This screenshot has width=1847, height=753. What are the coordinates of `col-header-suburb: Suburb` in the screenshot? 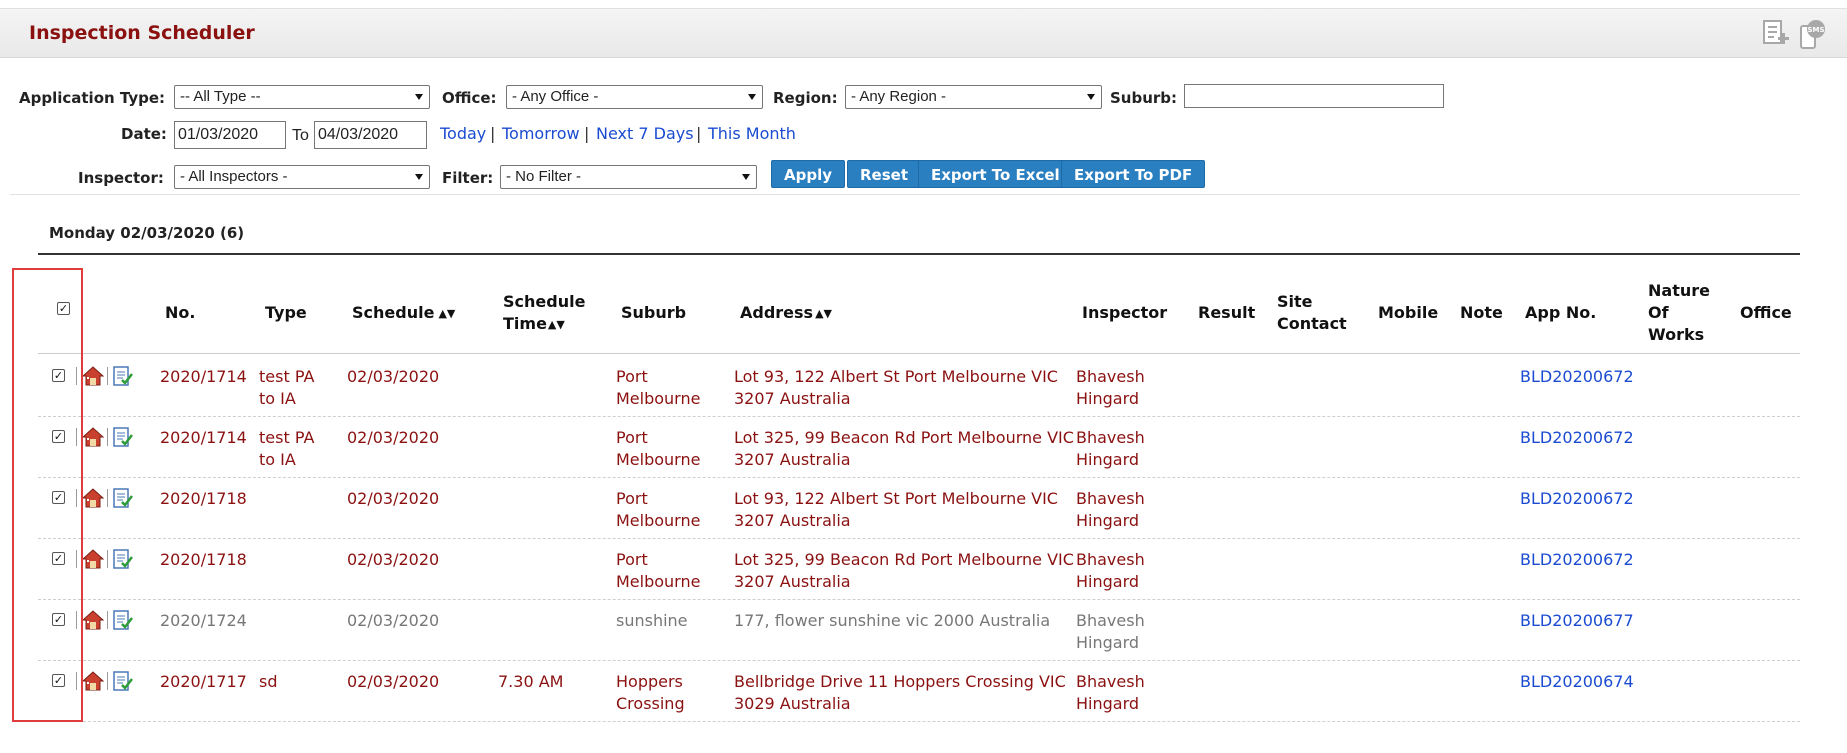 It's located at (654, 312).